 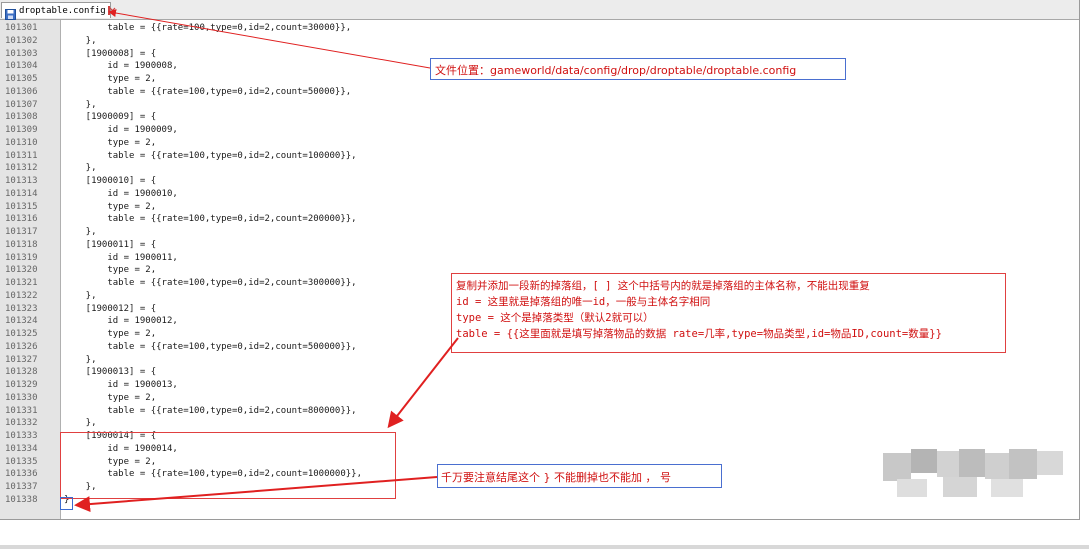 I want to click on code-line: 101314 id = 1900010,, so click(x=539, y=194).